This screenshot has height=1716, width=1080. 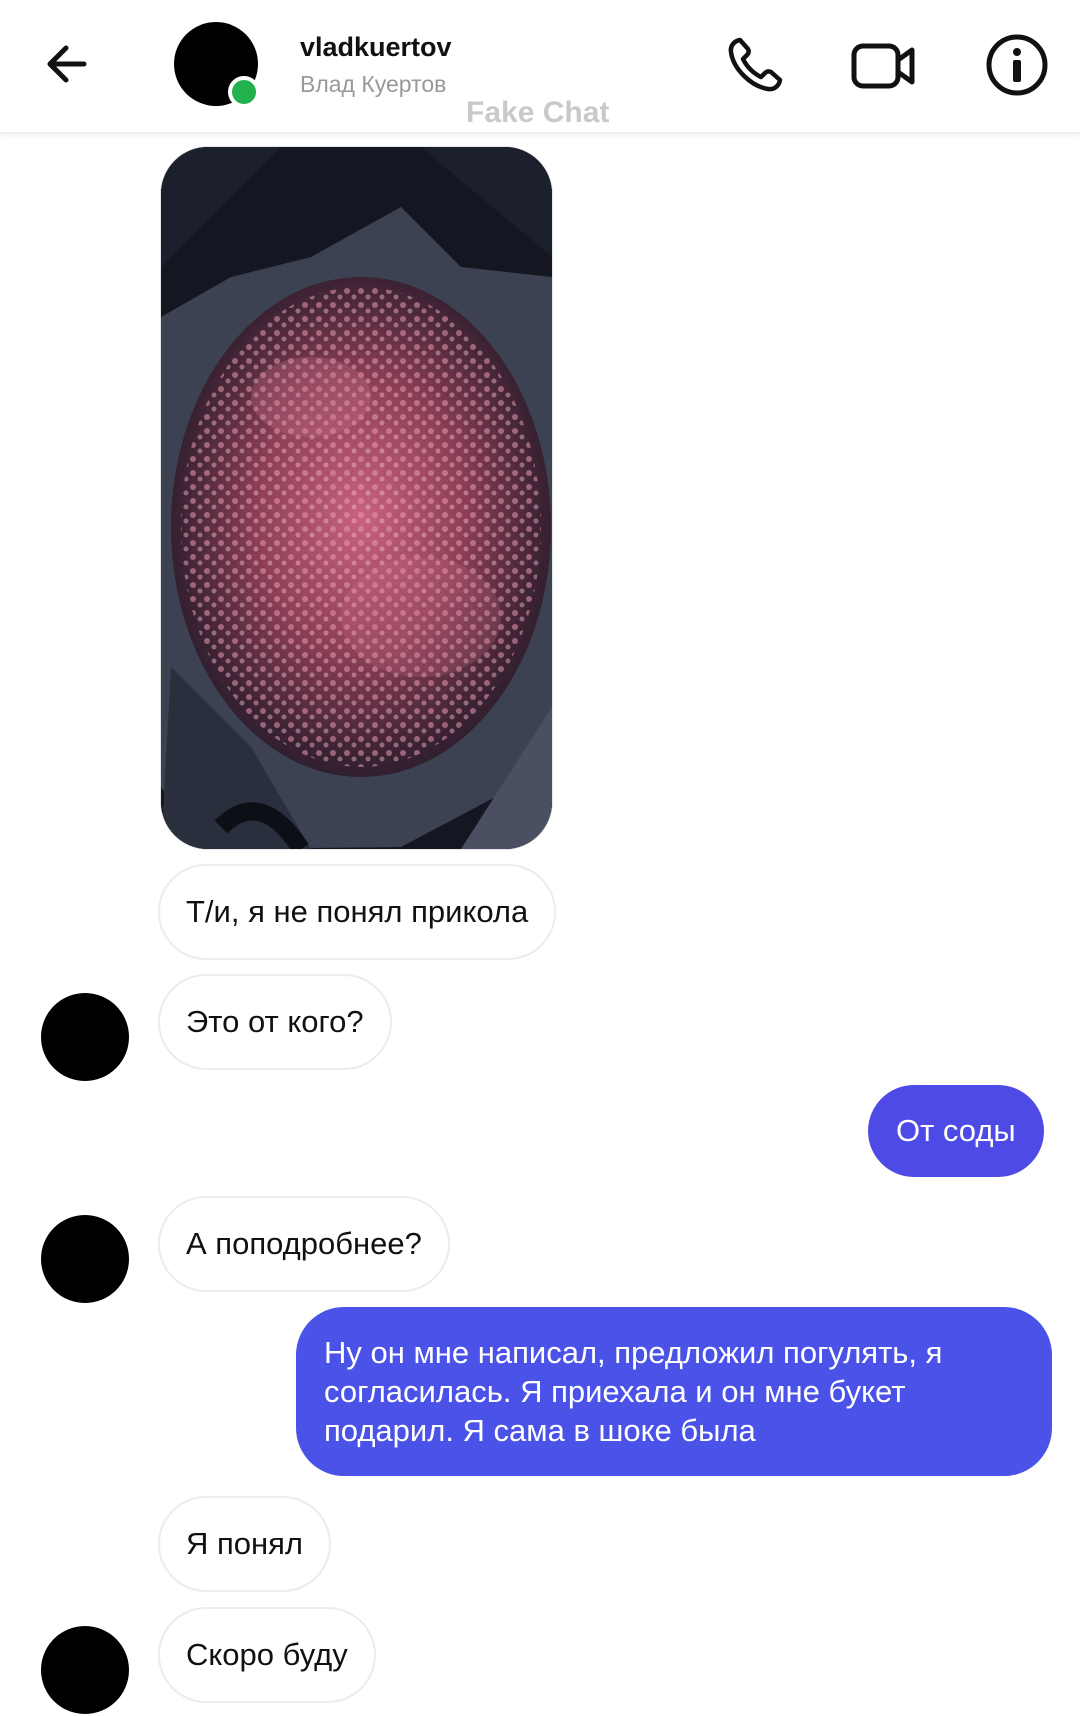 What do you see at coordinates (245, 1544) in the screenshot?
I see `incoming-message: Я понял` at bounding box center [245, 1544].